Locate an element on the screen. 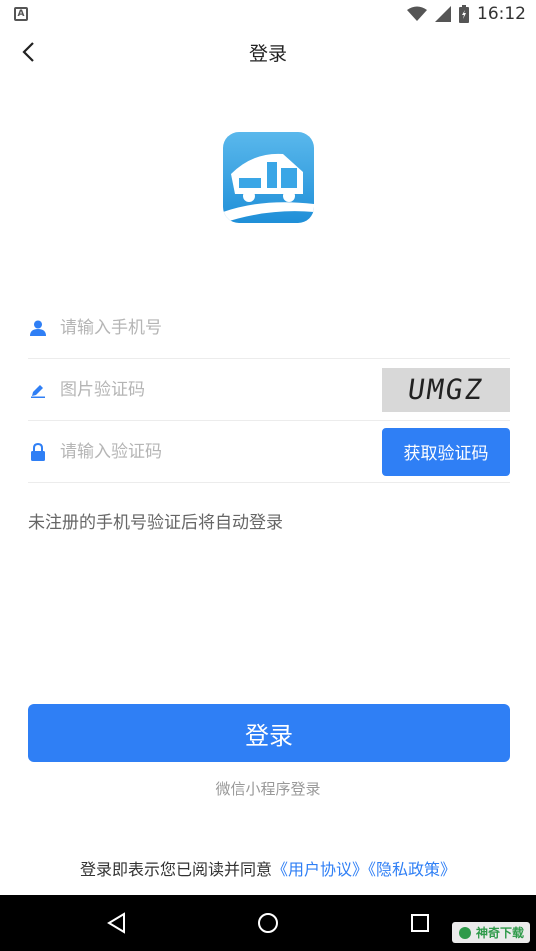 This screenshot has height=951, width=536. status-time: 16:12 is located at coordinates (501, 14).